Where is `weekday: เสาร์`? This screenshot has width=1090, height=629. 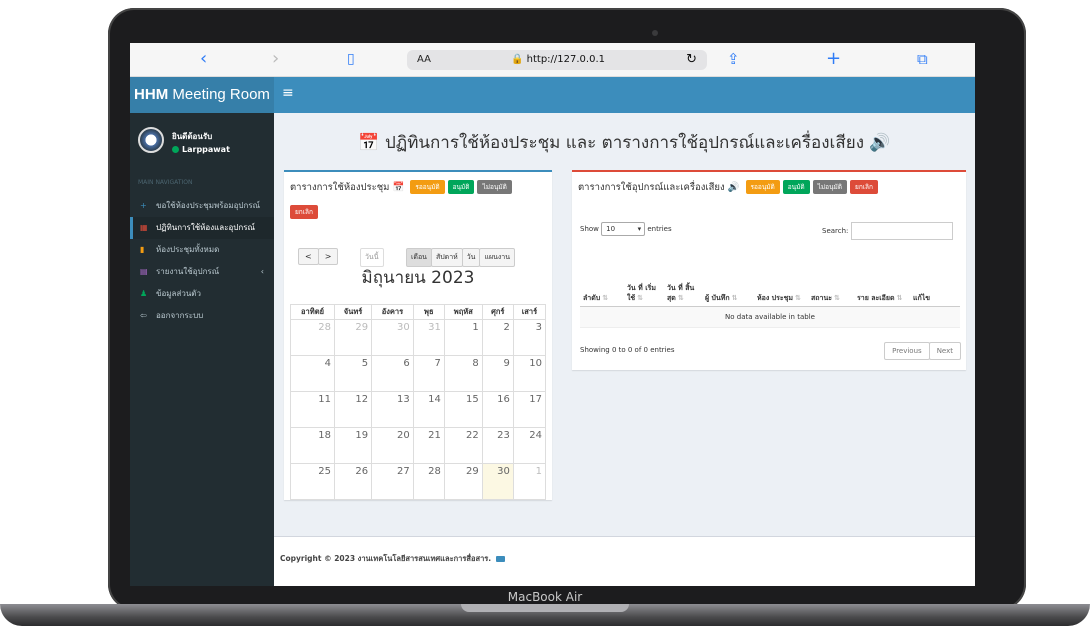
weekday: เสาร์ is located at coordinates (529, 312).